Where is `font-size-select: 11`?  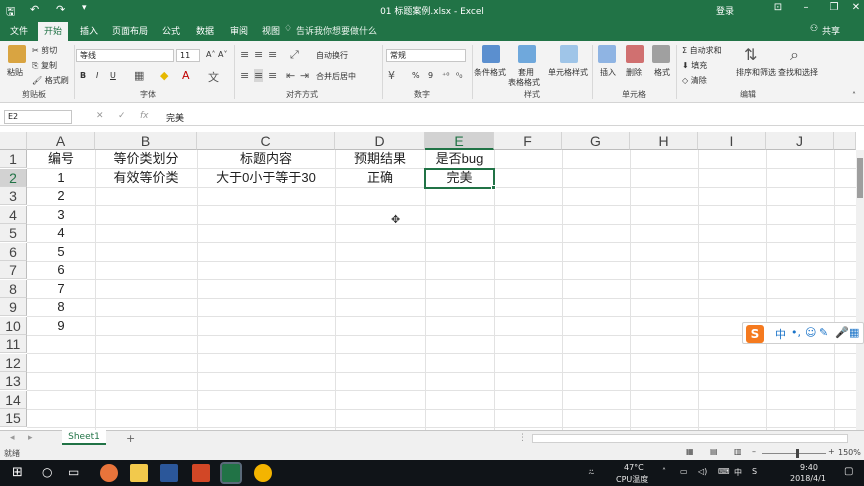
font-size-select: 11 is located at coordinates (188, 55).